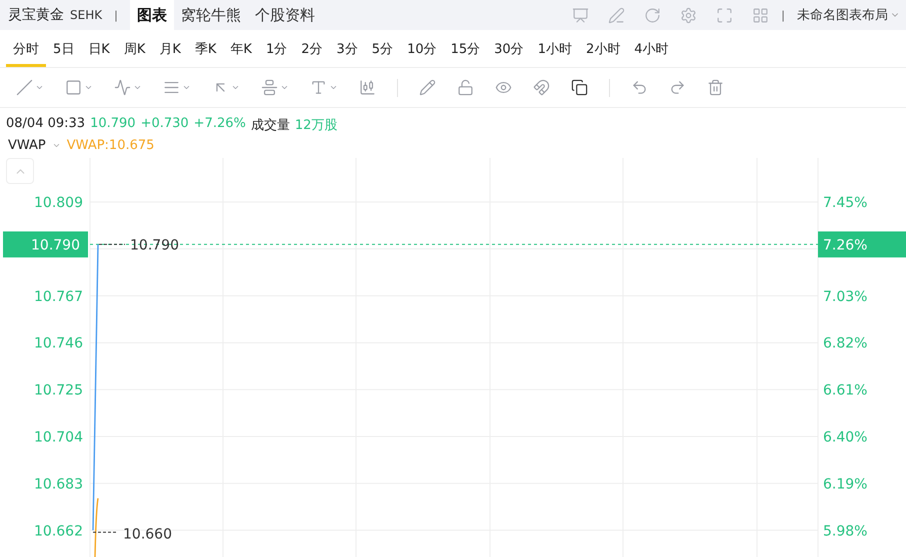  Describe the element at coordinates (689, 15) in the screenshot. I see `settings-icon` at that location.